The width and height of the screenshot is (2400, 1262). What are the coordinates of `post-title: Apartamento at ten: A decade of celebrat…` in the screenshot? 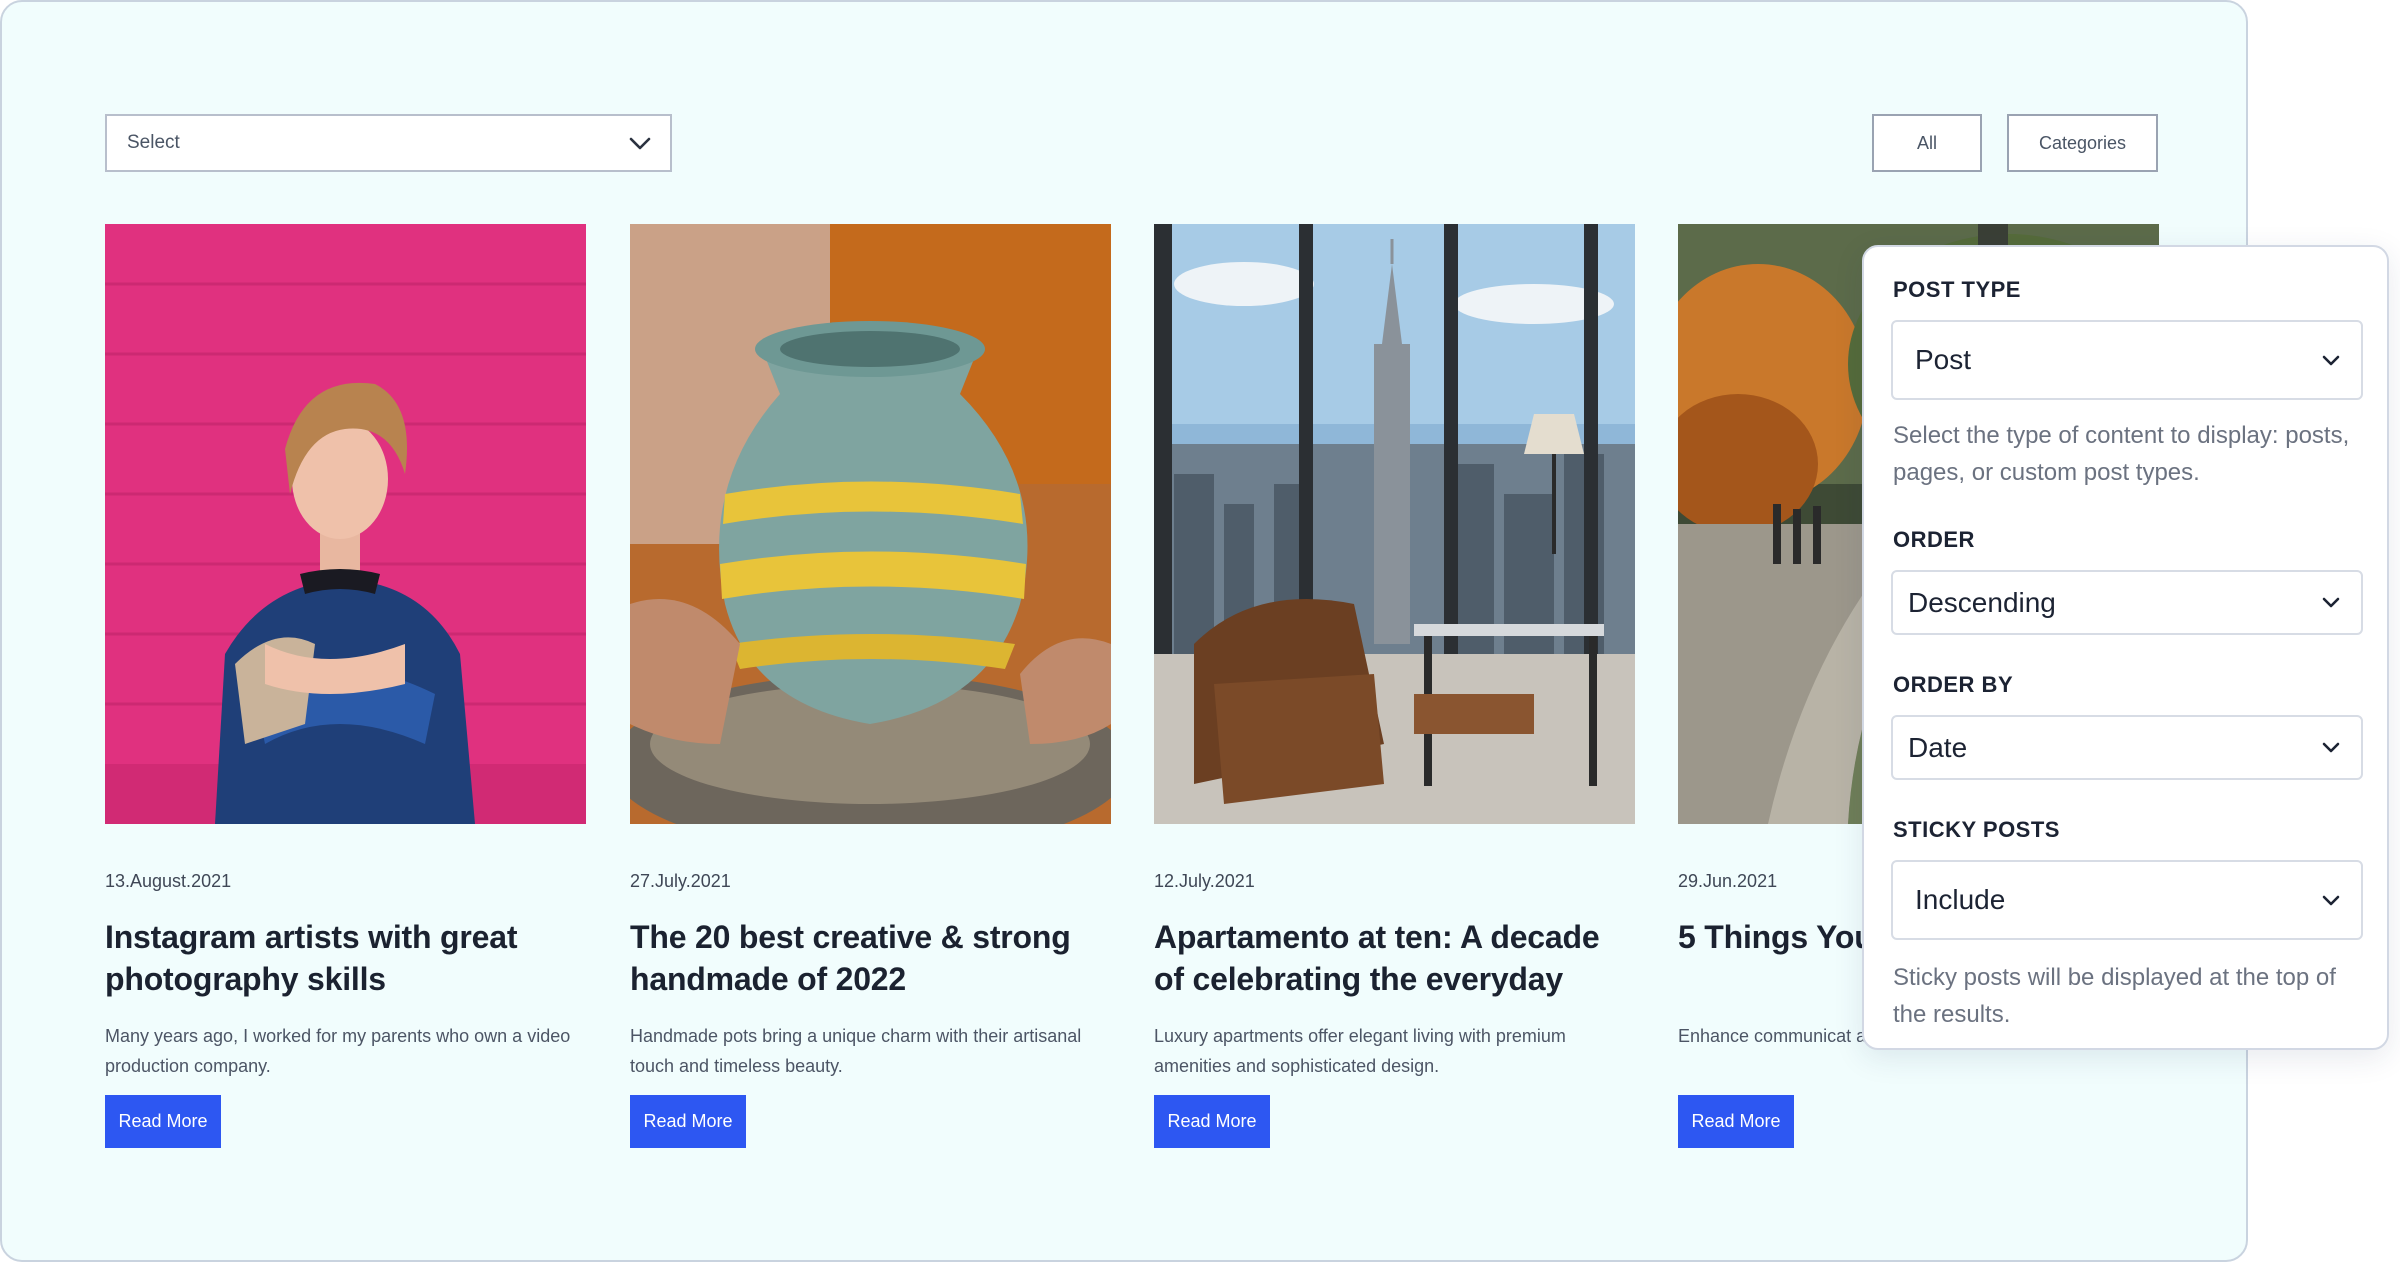 It's located at (1394, 958).